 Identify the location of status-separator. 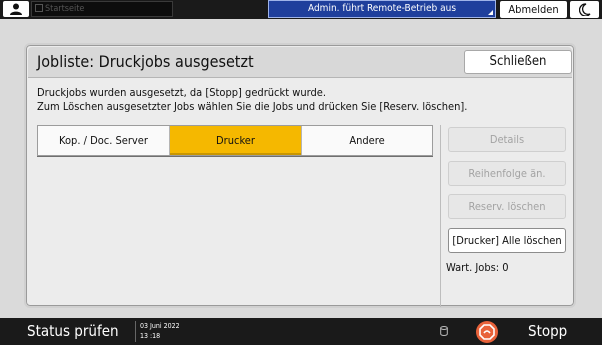
(135, 331).